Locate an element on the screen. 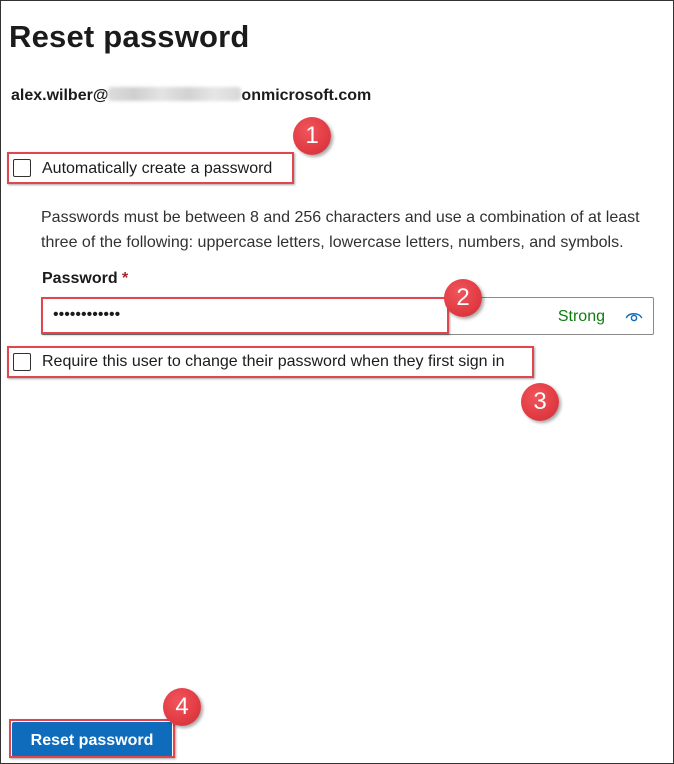  user-name-prefix: alex.wilber@ is located at coordinates (60, 95).